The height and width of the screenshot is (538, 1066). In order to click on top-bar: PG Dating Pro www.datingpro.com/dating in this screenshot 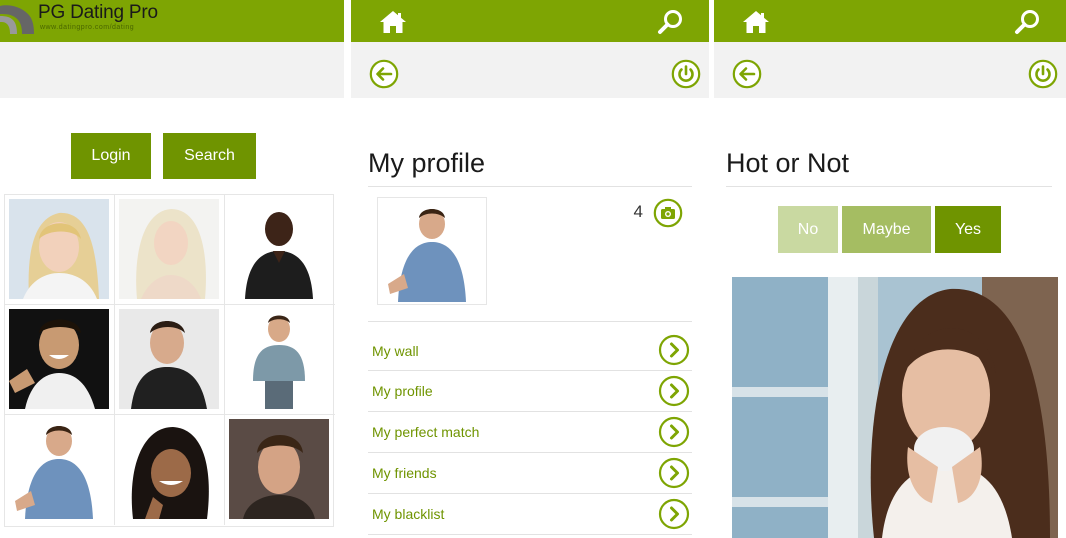, I will do `click(172, 21)`.